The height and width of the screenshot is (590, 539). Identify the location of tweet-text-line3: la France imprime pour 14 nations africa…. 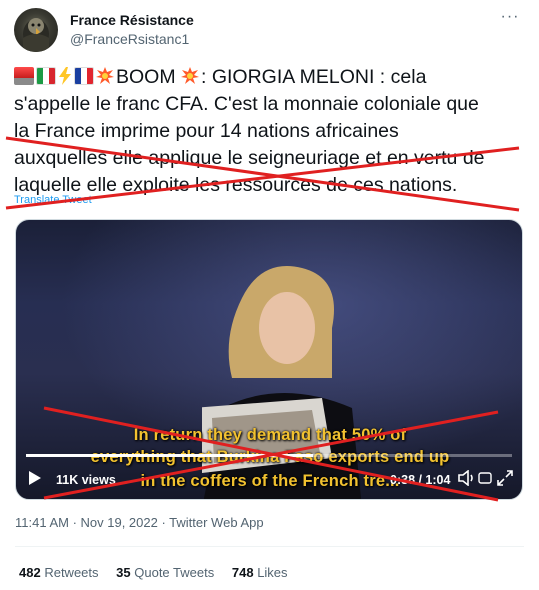
(206, 131).